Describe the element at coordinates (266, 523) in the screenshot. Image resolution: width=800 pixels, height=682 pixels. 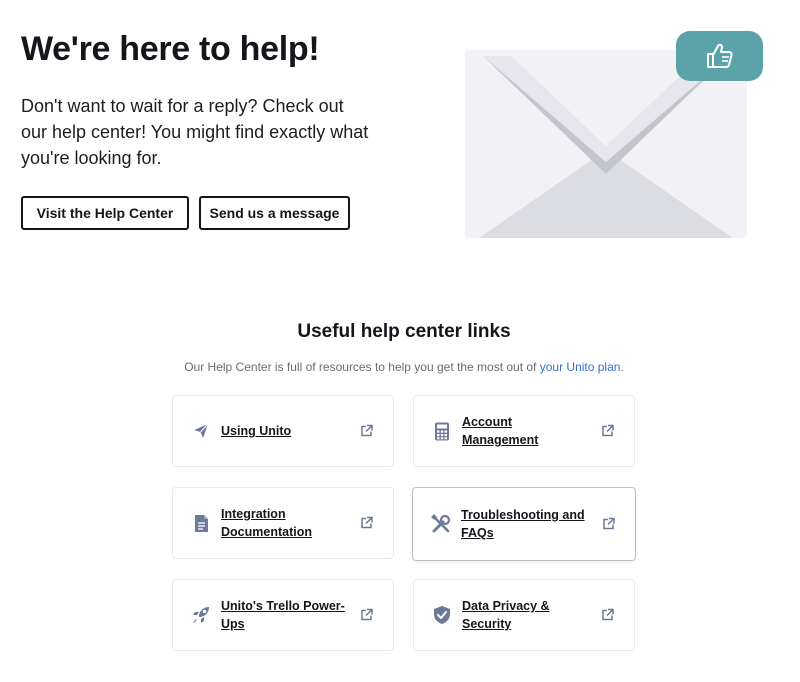
I see `card-label: Integration Documentation` at that location.